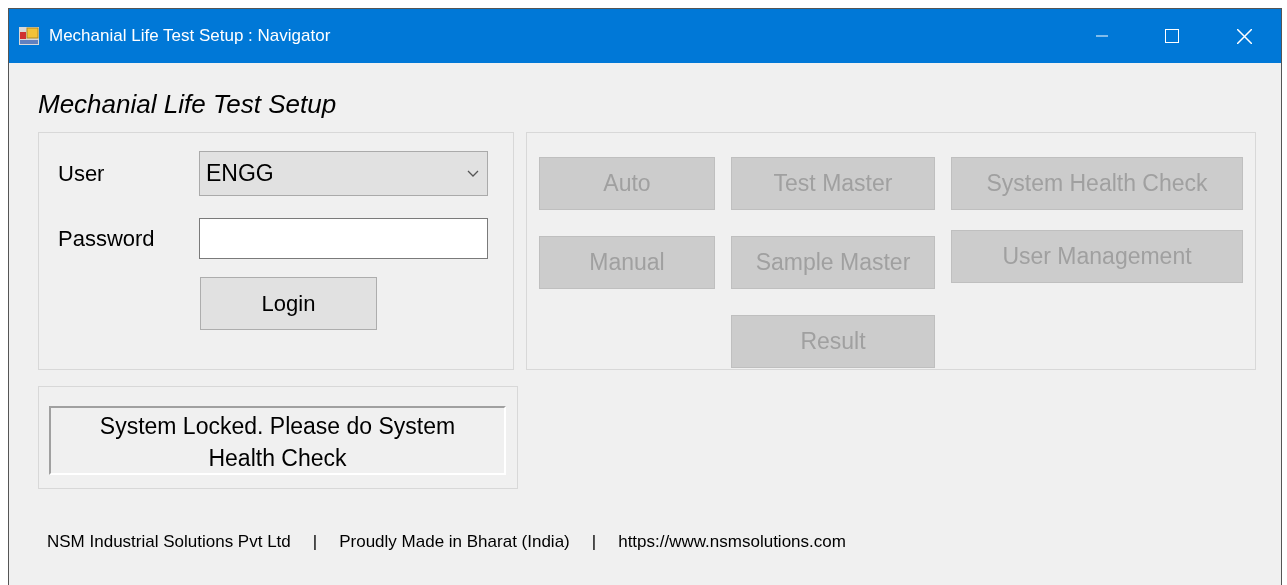  What do you see at coordinates (29, 36) in the screenshot?
I see `app-icon` at bounding box center [29, 36].